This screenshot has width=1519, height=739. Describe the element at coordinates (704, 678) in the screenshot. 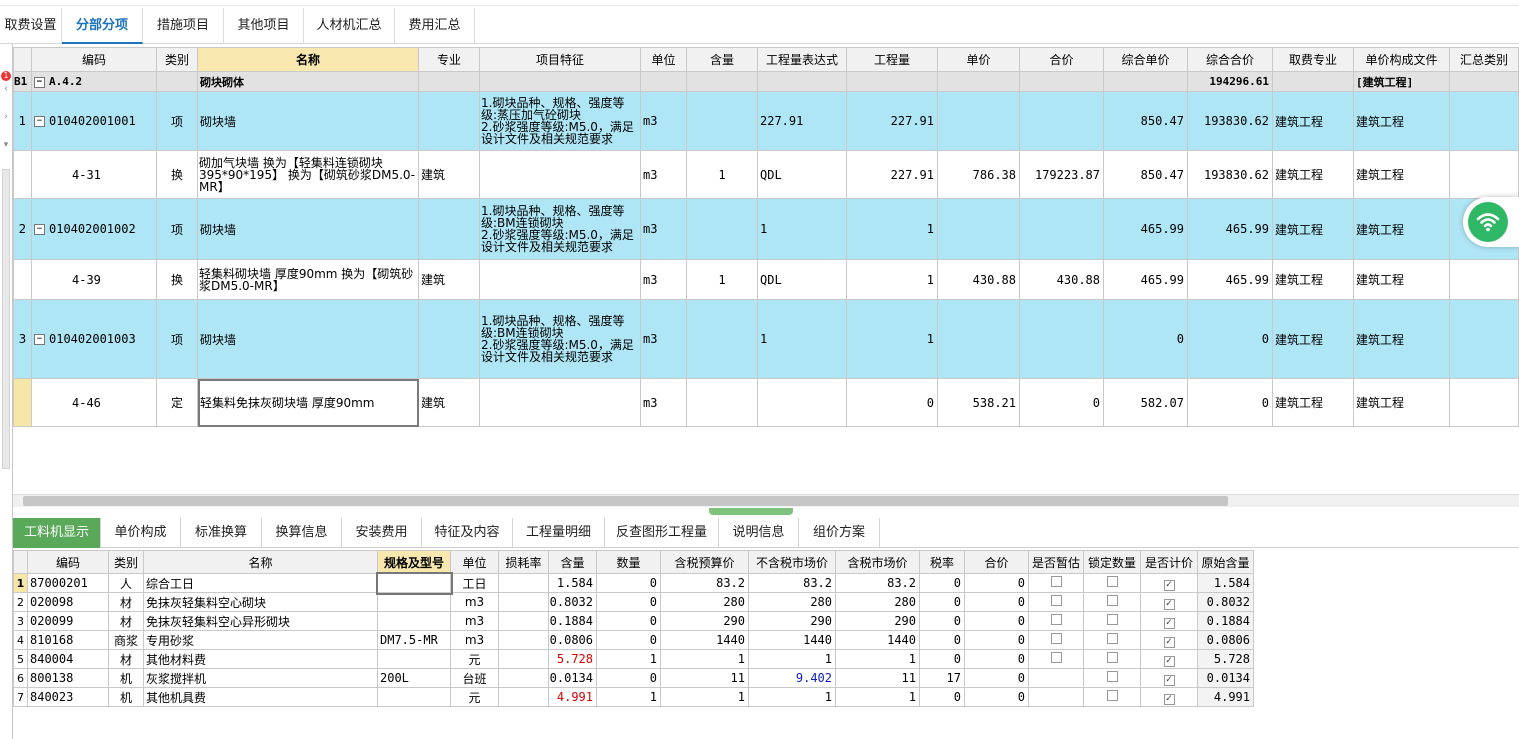

I see `sub-tax-budget-price: 11` at that location.